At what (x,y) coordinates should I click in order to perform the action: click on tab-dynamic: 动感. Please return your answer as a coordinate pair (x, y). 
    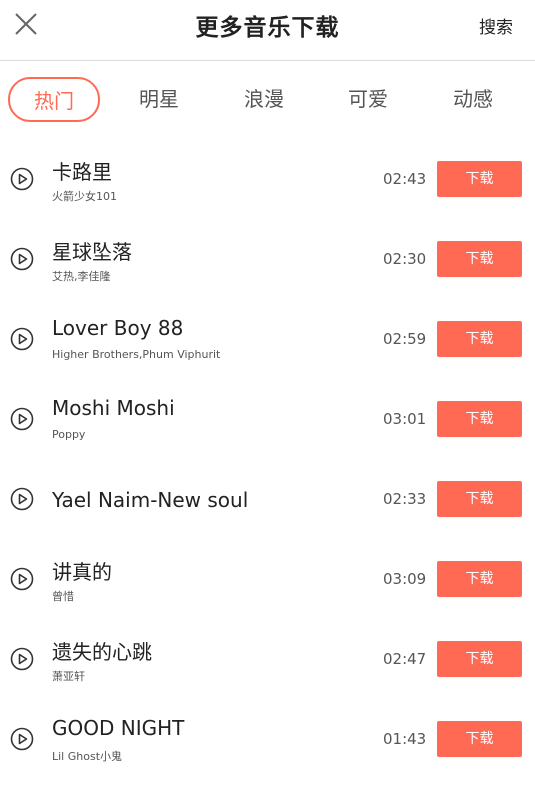
    Looking at the image, I should click on (473, 99).